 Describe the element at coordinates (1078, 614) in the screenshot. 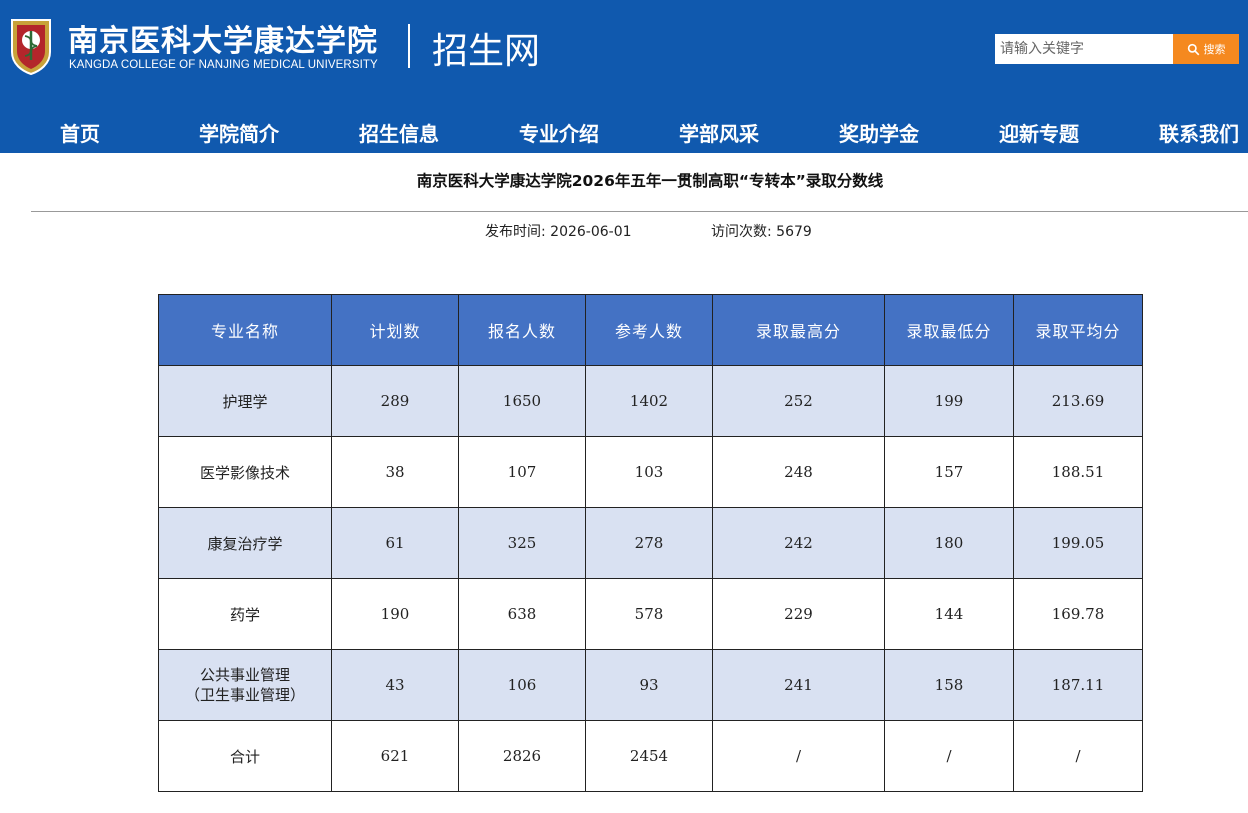

I see `avg-score: 169.78` at that location.